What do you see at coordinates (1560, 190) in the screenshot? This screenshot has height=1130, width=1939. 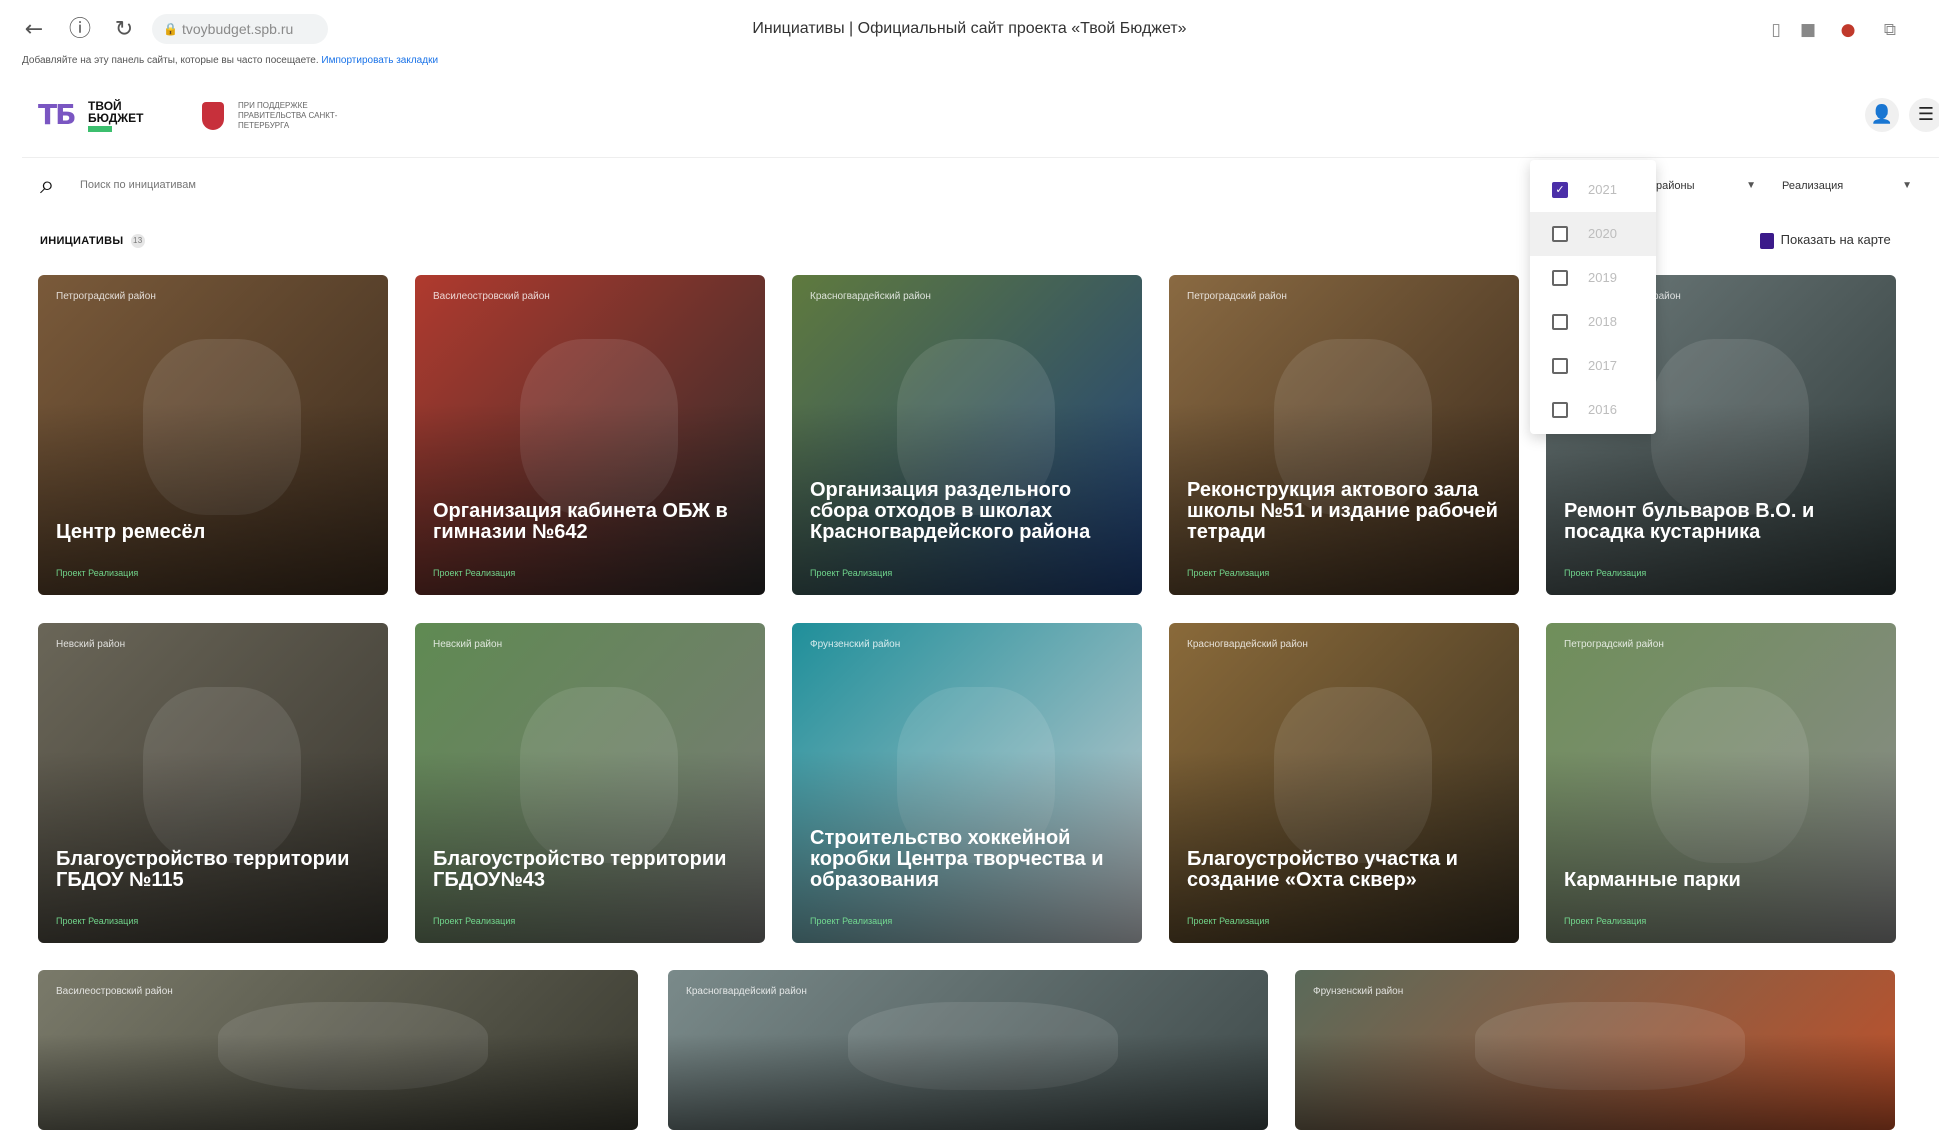 I see `year-checkbox: ✓` at bounding box center [1560, 190].